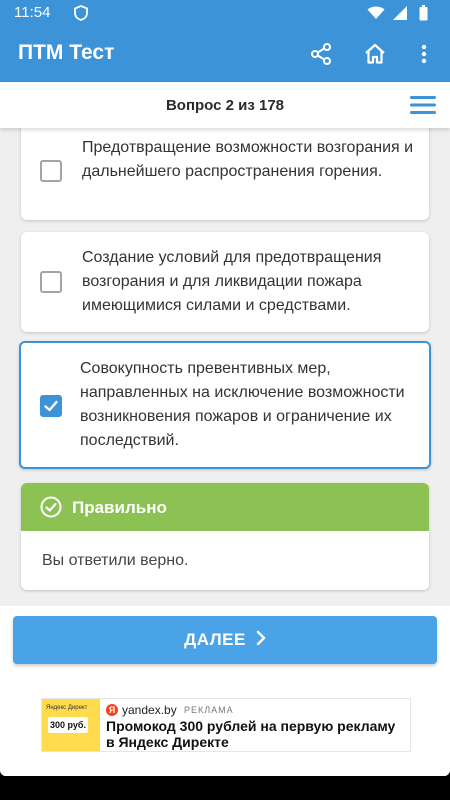  What do you see at coordinates (67, 708) in the screenshot?
I see `ad-thumb-brand: Яндекс Директ` at bounding box center [67, 708].